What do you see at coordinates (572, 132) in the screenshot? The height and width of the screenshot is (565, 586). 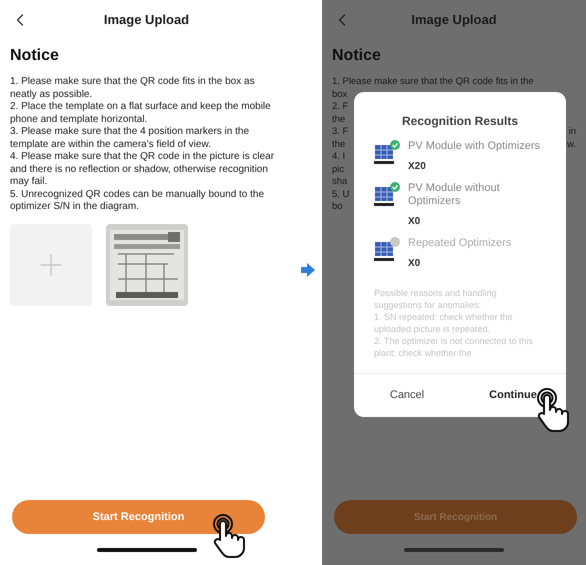 I see `notice-text: in` at bounding box center [572, 132].